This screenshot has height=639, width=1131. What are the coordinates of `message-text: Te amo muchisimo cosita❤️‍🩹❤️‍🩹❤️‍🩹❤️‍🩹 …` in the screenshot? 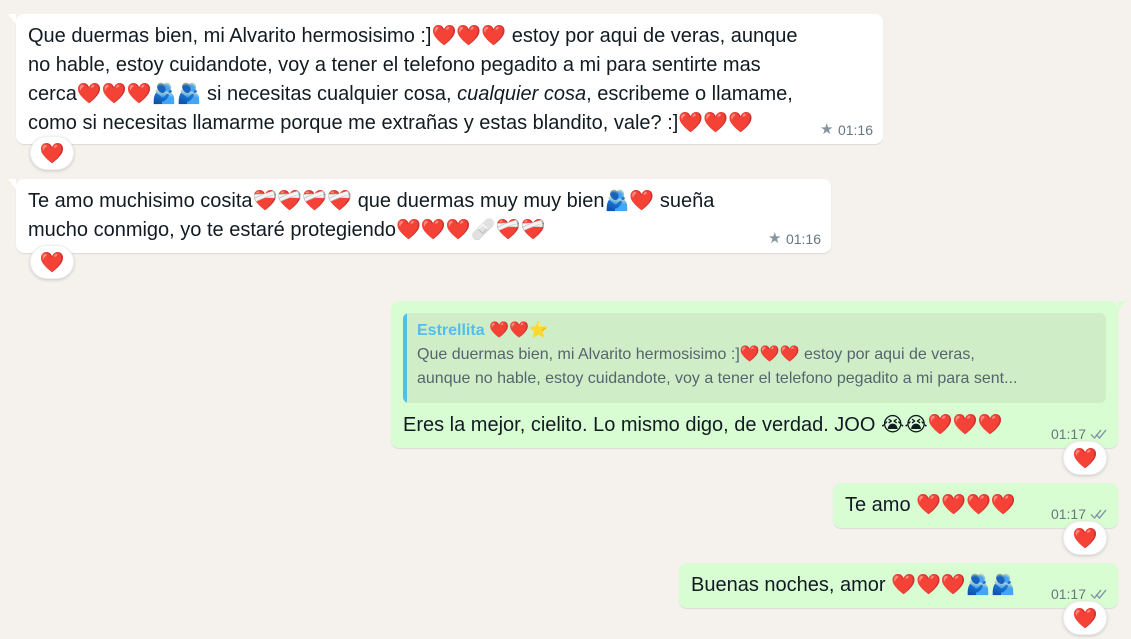 It's located at (371, 215).